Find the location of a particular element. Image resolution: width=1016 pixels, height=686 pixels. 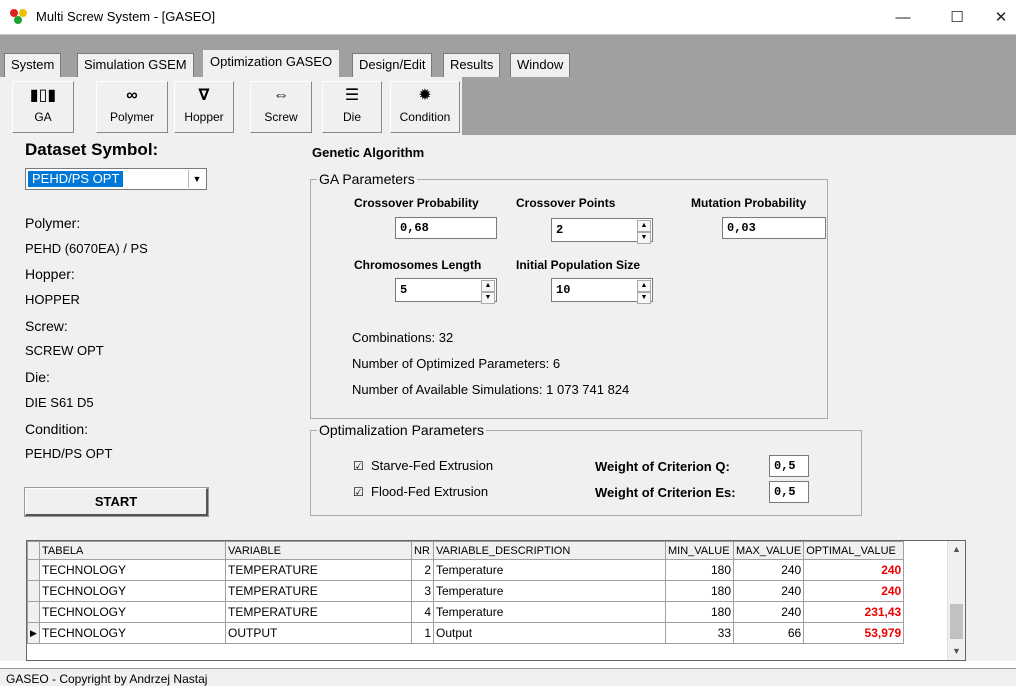

initial-population-size-label: Initial Population Size is located at coordinates (578, 265).